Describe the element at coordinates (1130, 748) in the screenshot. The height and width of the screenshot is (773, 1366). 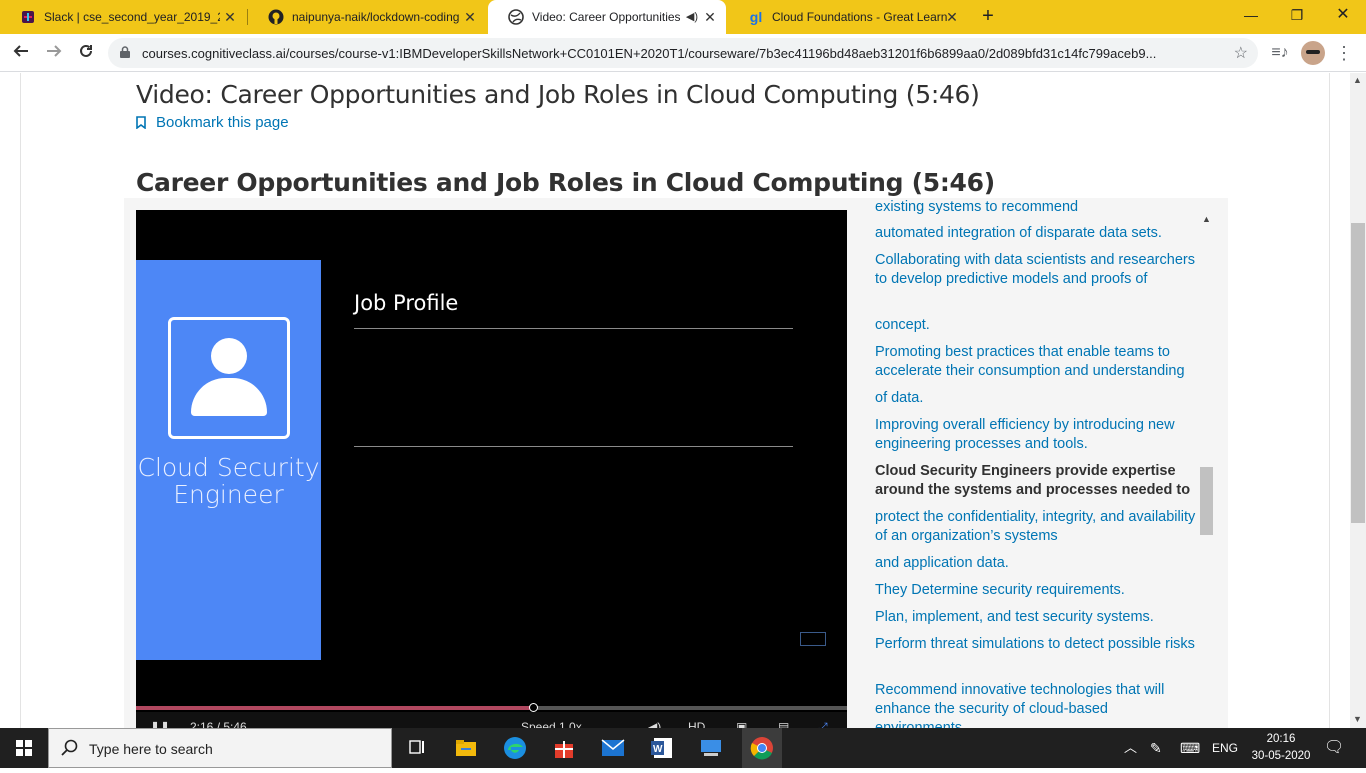
I see `tray-chevron-icon: ︿` at that location.